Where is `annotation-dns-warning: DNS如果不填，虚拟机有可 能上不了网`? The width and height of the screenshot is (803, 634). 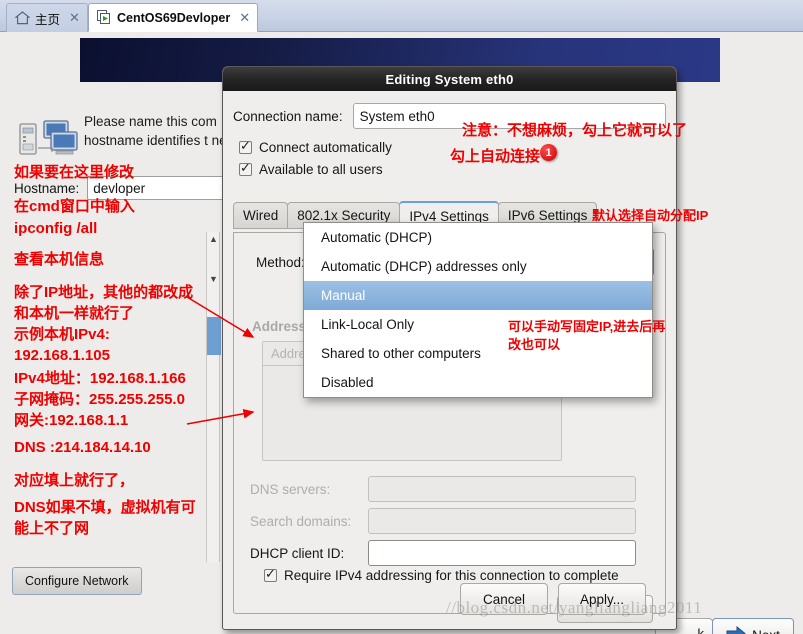
annotation-dns-warning: DNS如果不填，虚拟机有可 能上不了网 is located at coordinates (105, 518).